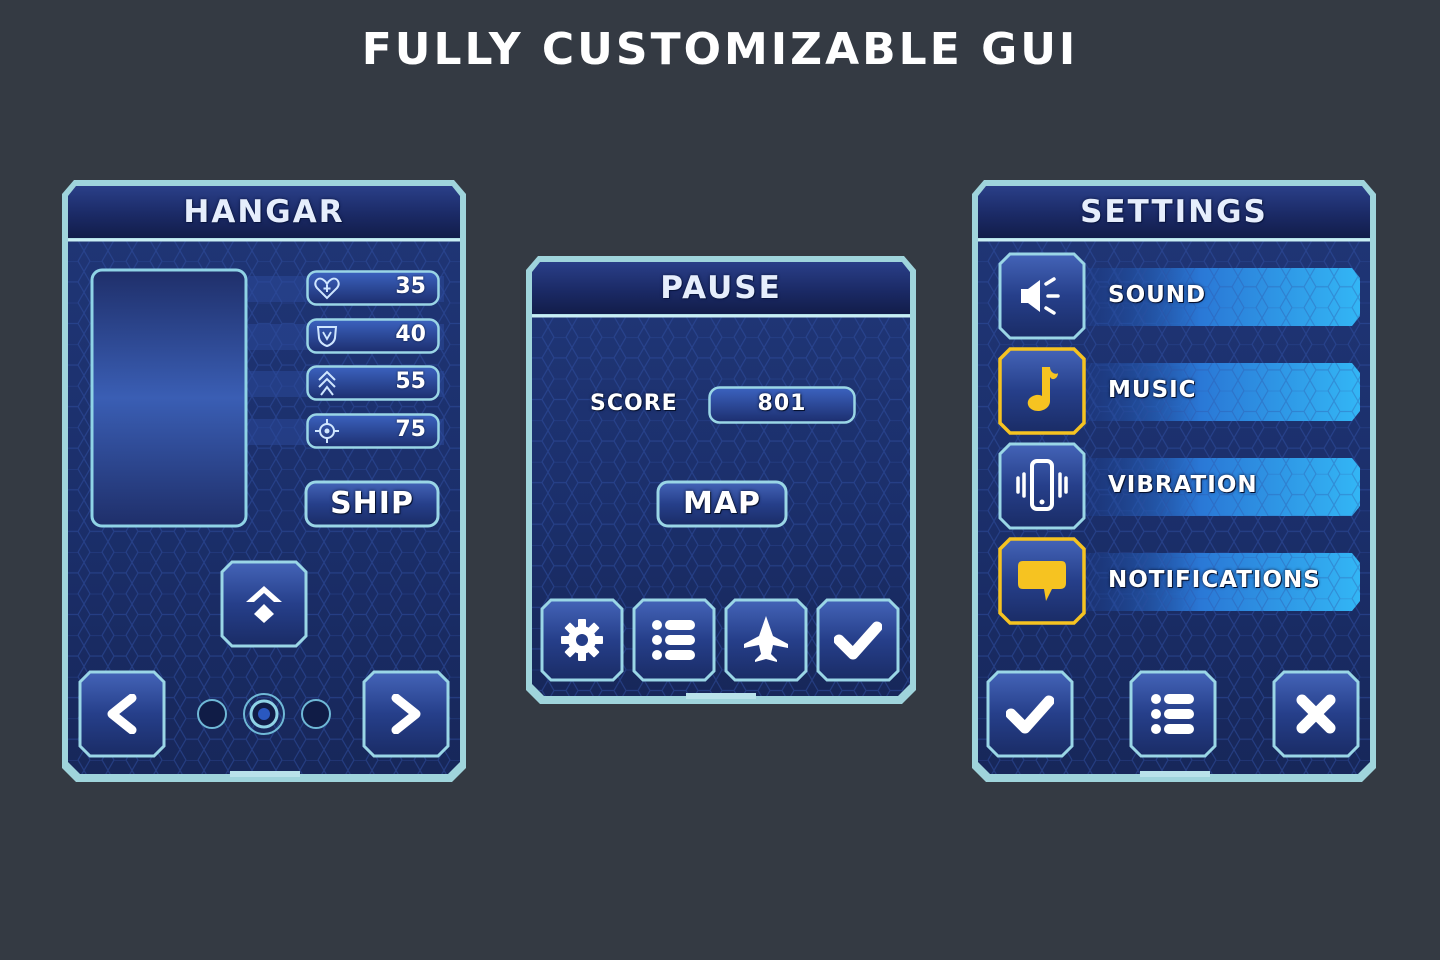 The height and width of the screenshot is (960, 1440). What do you see at coordinates (1214, 580) in the screenshot?
I see `setting-label: NOTIFICATIONS` at bounding box center [1214, 580].